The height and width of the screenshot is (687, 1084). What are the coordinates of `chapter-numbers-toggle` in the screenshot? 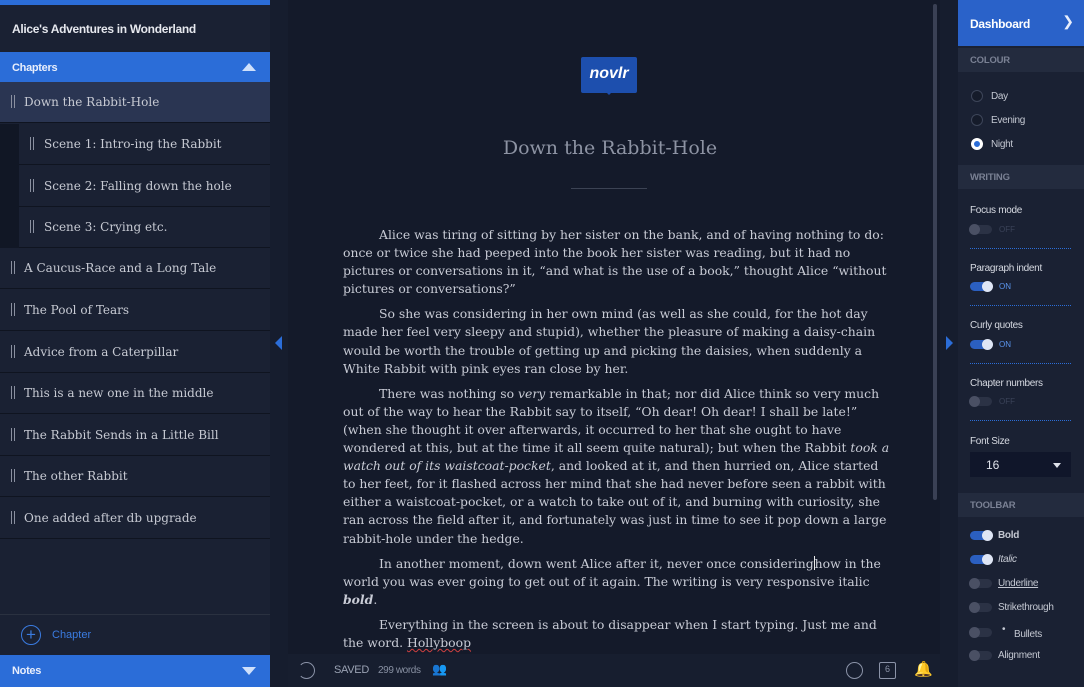 It's located at (980, 401).